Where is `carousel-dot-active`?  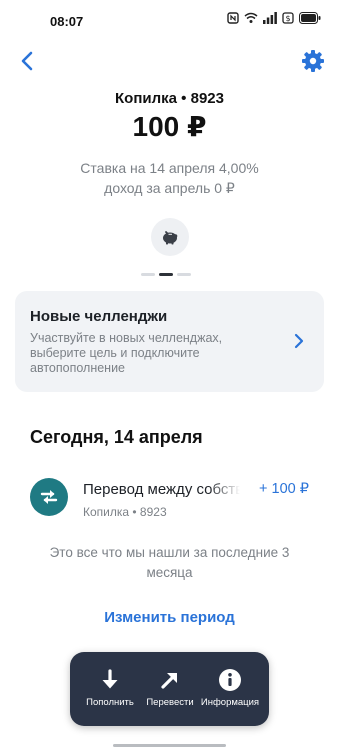
carousel-dot-active is located at coordinates (166, 274).